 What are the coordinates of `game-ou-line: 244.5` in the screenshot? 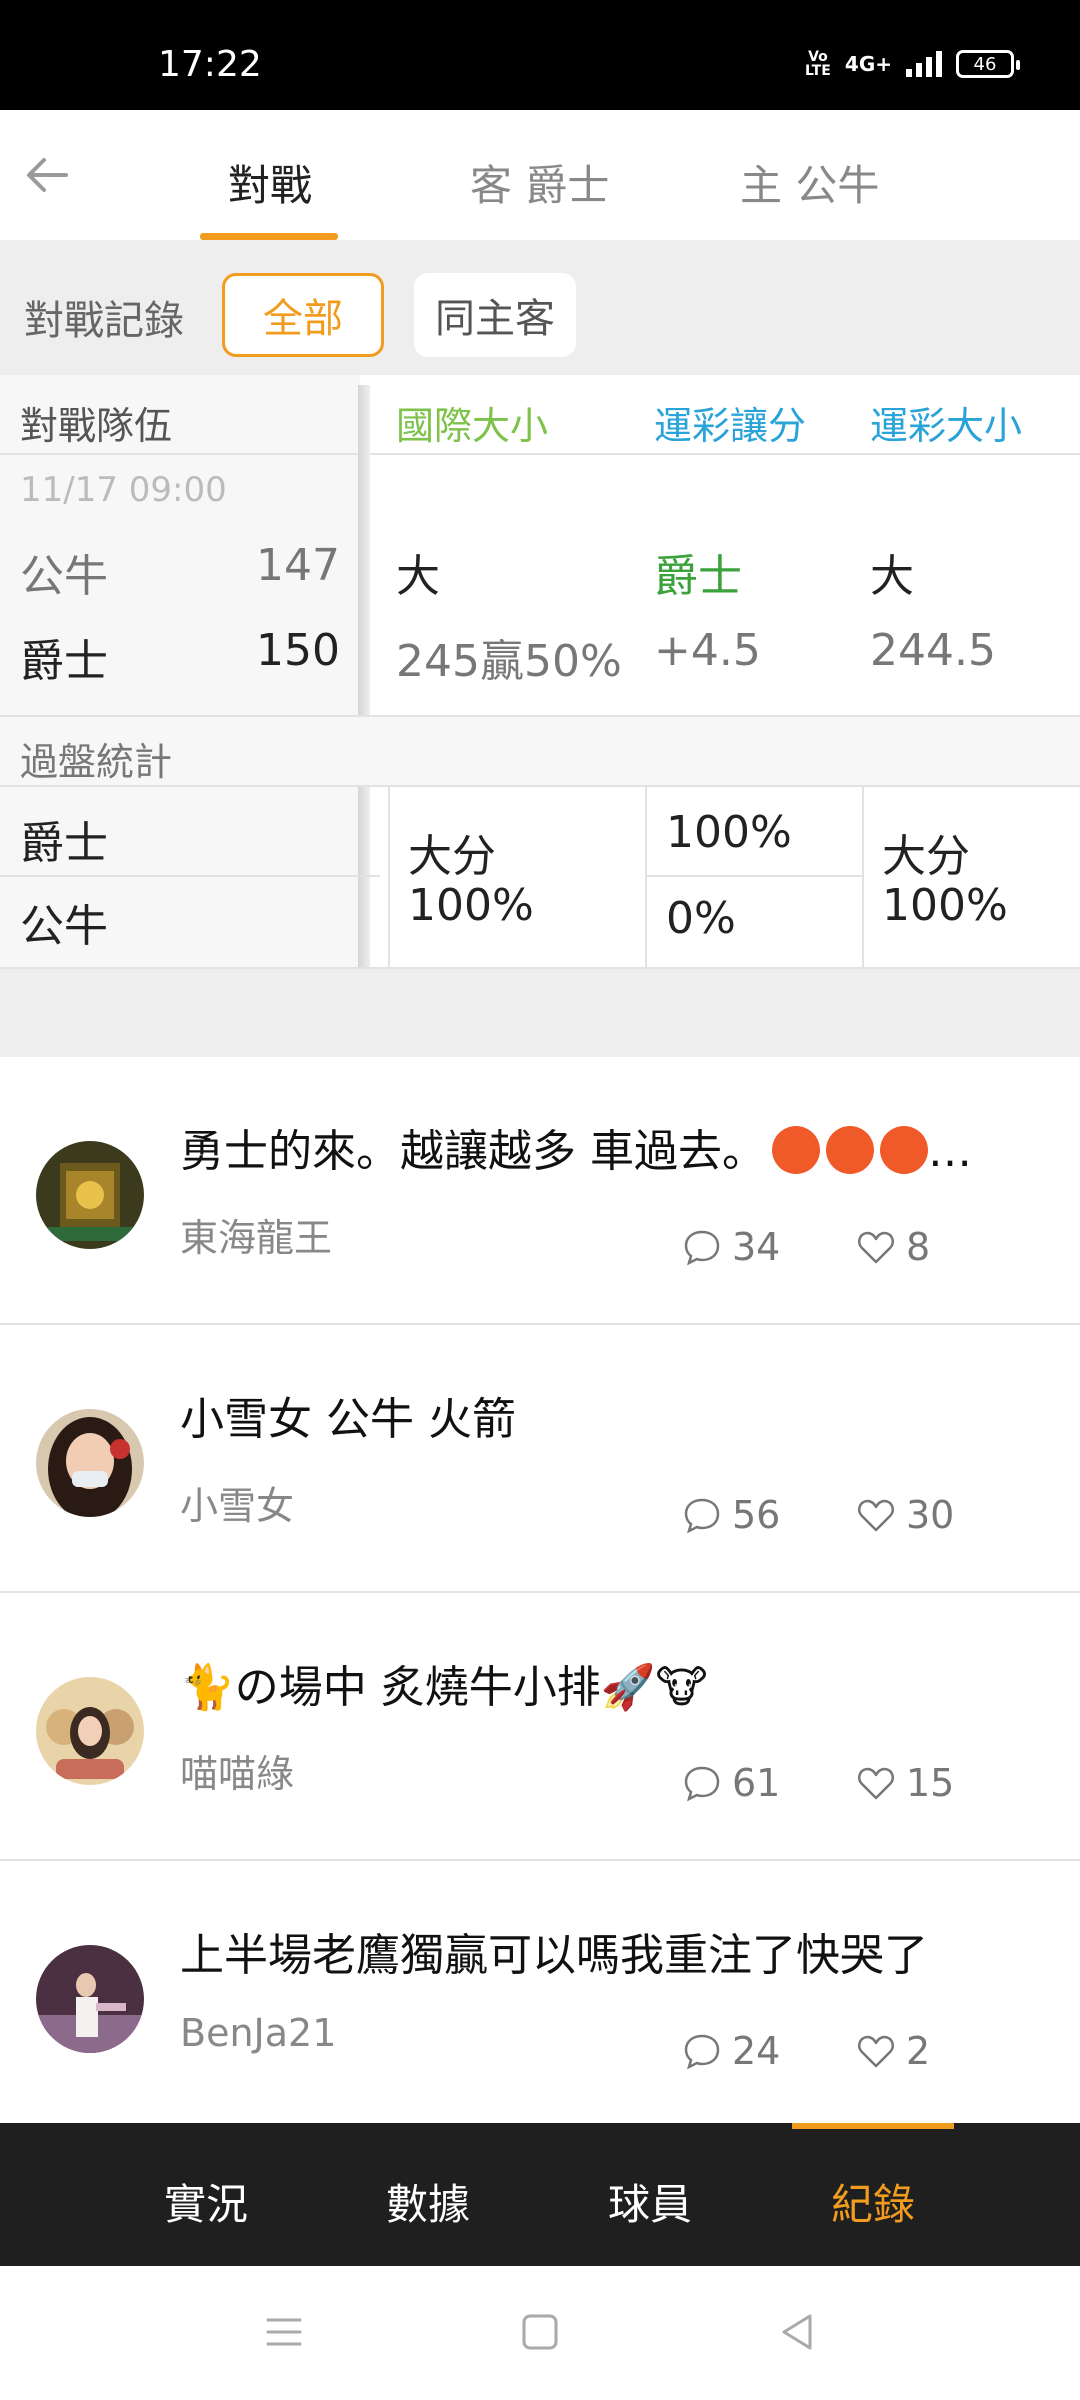 It's located at (933, 650).